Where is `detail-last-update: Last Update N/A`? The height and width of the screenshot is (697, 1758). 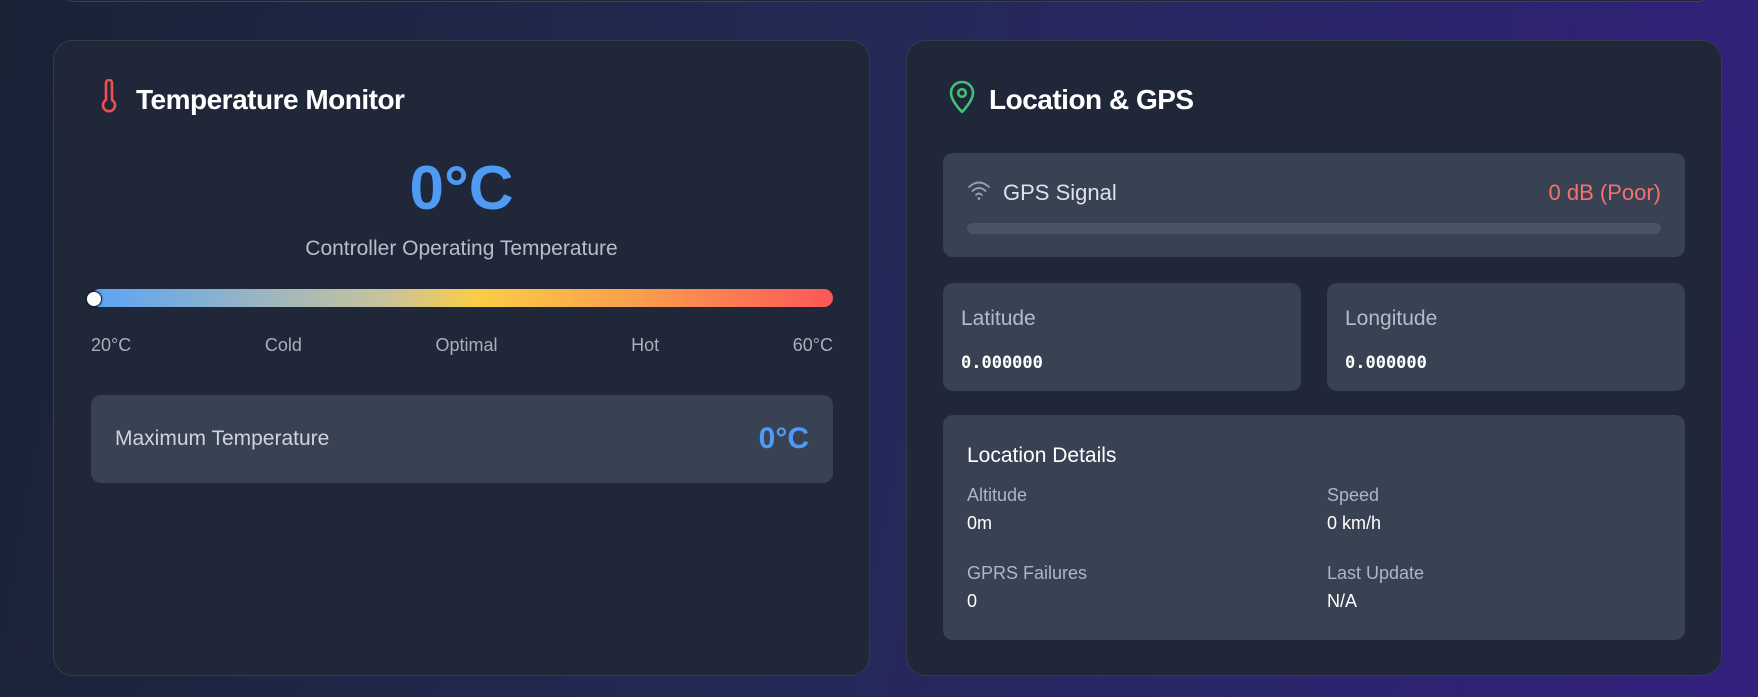
detail-last-update: Last Update N/A is located at coordinates (1375, 587).